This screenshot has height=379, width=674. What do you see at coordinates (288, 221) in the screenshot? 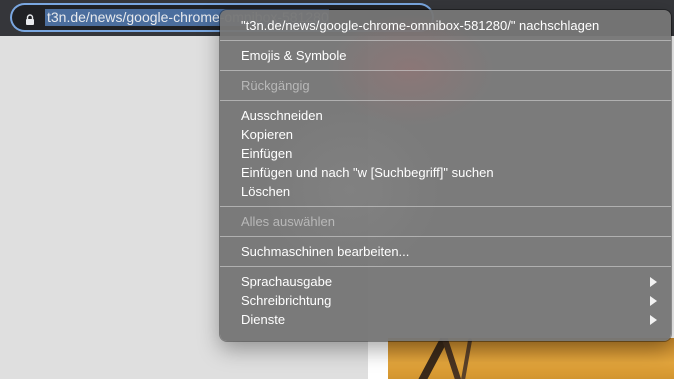
I see `menu-item-select-all: Alles auswählen` at bounding box center [288, 221].